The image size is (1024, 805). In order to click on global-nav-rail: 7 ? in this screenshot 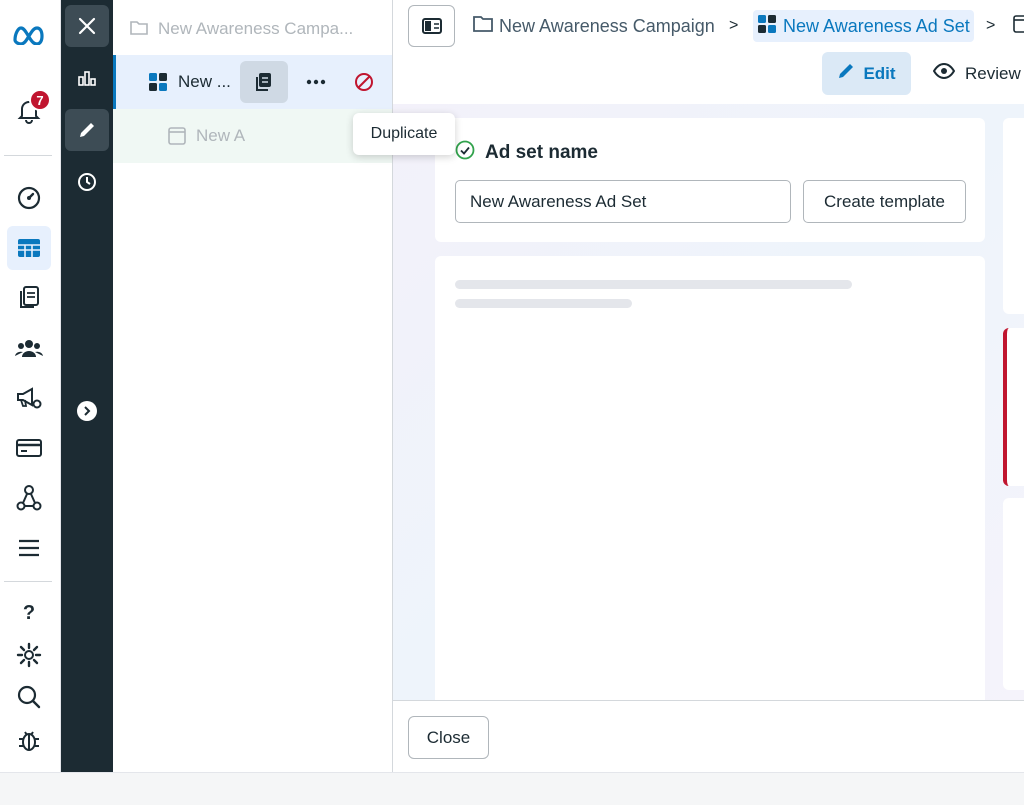, I will do `click(30, 386)`.